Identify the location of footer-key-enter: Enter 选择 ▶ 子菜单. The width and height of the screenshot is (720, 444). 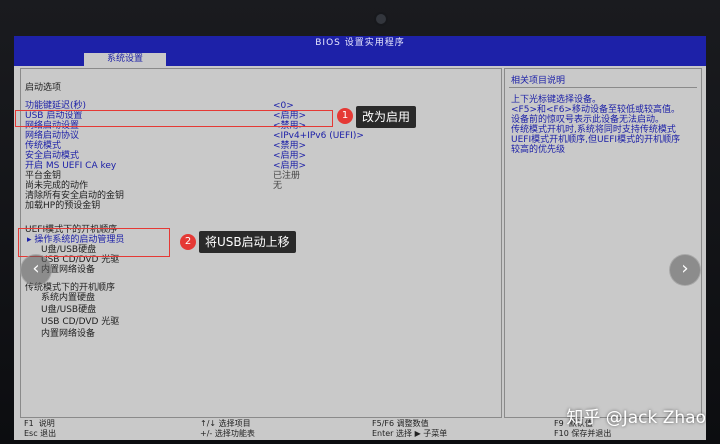
(410, 433).